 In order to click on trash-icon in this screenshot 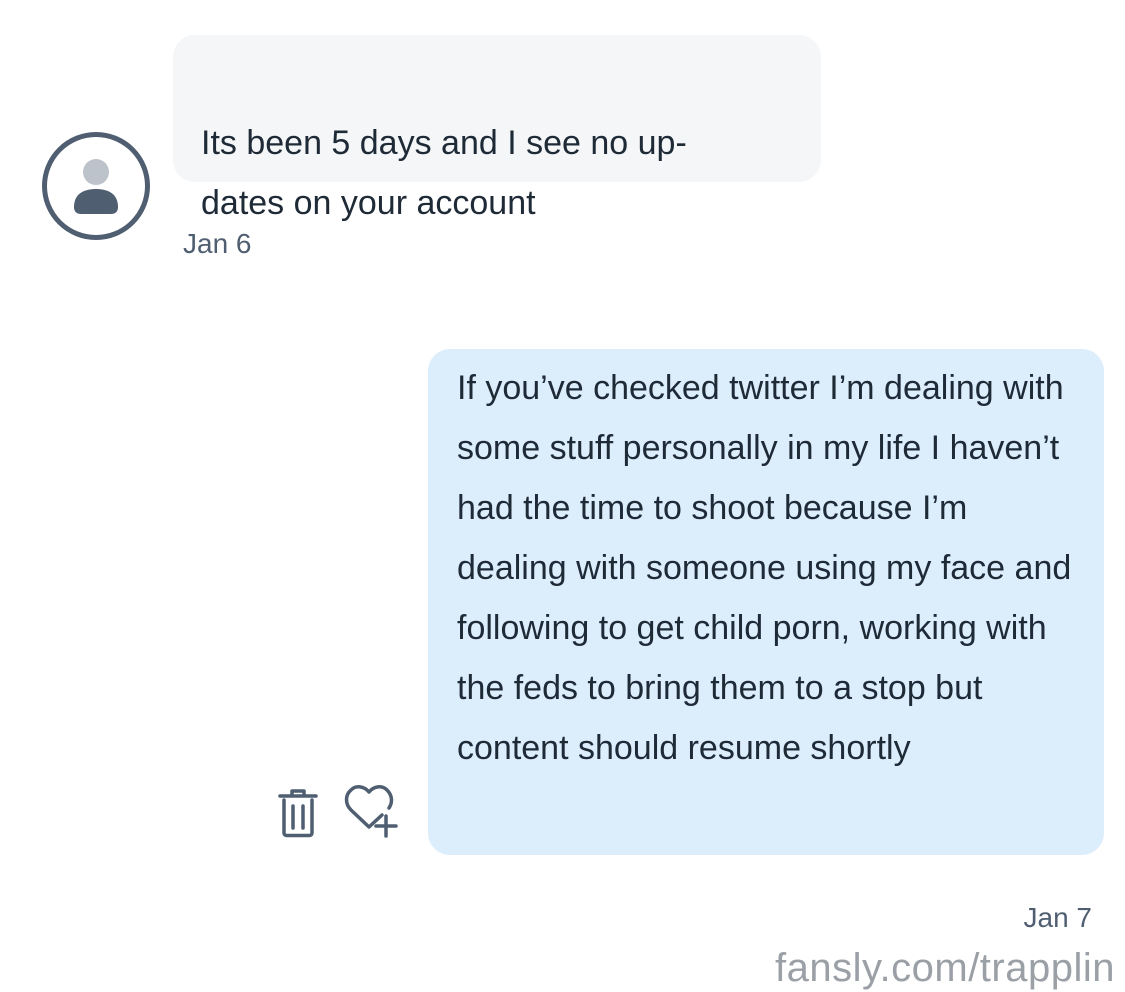, I will do `click(298, 813)`.